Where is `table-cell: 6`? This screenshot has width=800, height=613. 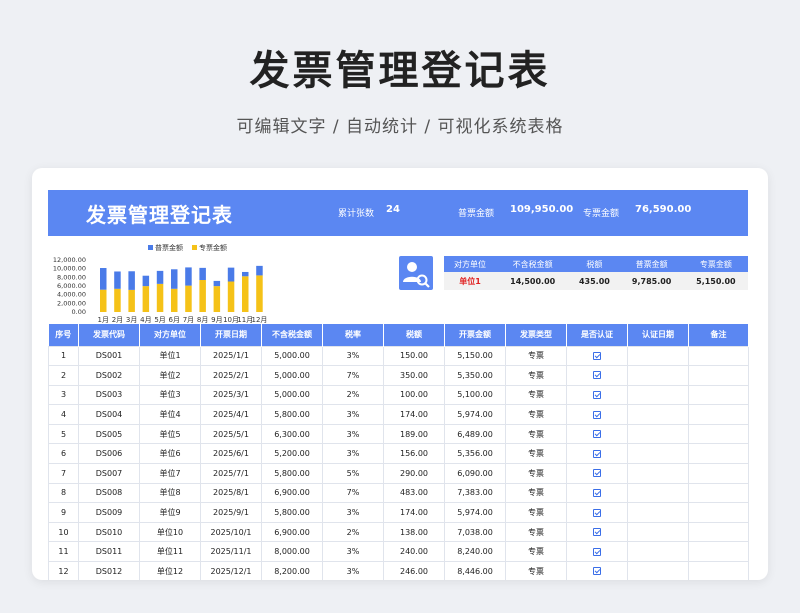
table-cell: 6 is located at coordinates (63, 454).